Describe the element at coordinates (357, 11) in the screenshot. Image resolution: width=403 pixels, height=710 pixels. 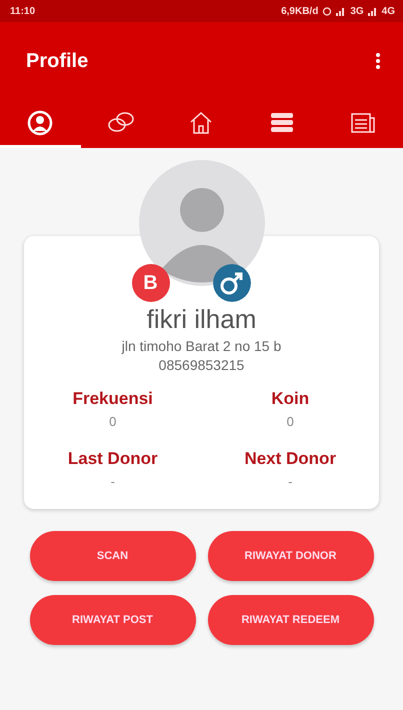
I see `network-type: 3G` at that location.